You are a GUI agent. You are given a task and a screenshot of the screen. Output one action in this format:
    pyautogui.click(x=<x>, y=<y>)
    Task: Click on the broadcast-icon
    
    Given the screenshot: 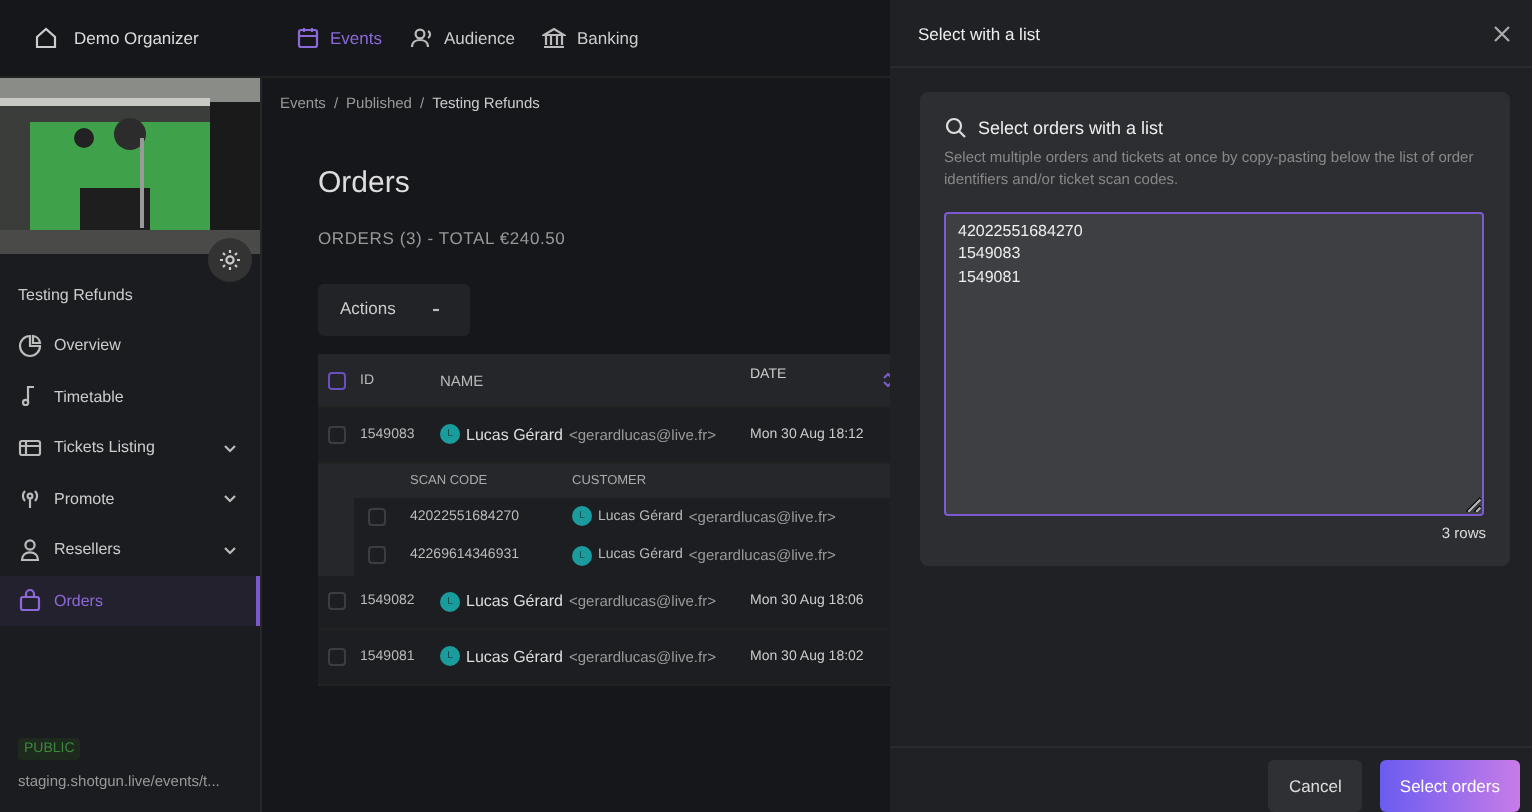 What is the action you would take?
    pyautogui.click(x=30, y=498)
    